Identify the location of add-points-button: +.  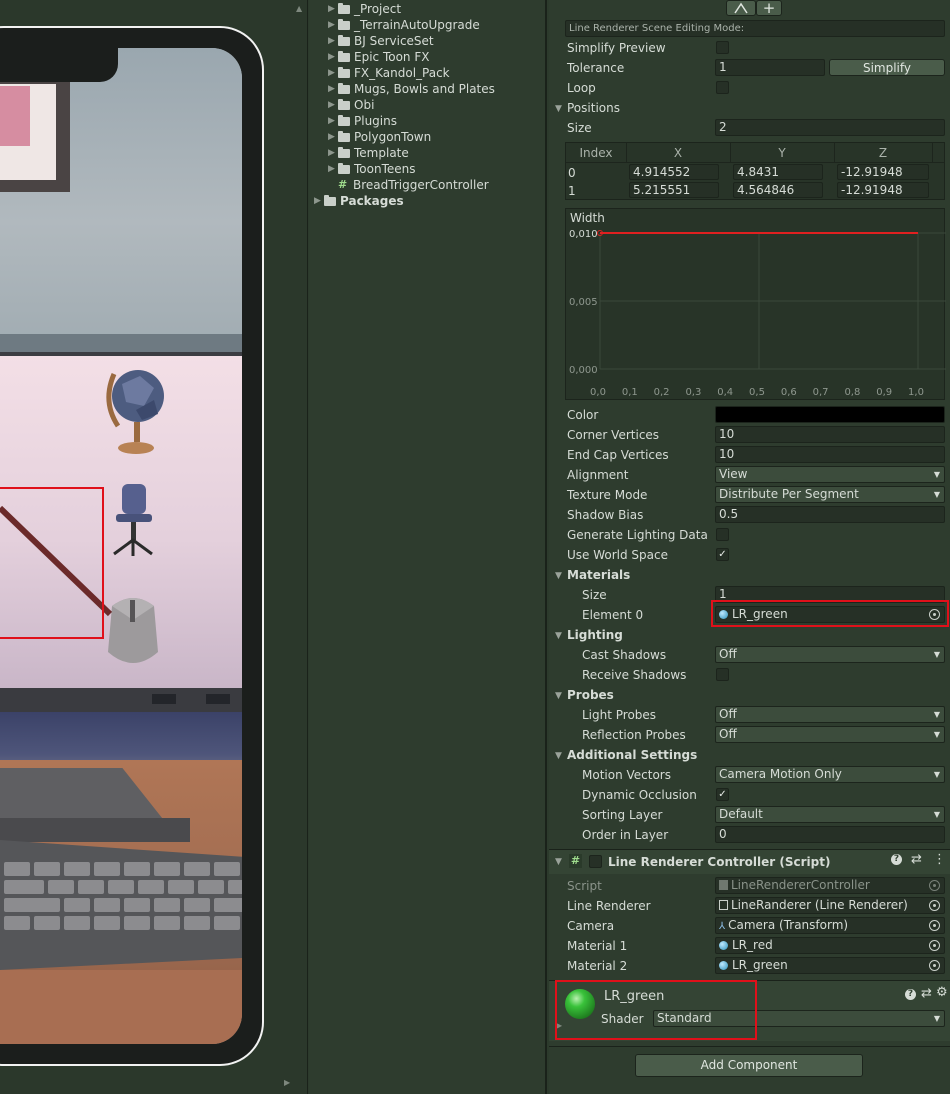
(769, 8).